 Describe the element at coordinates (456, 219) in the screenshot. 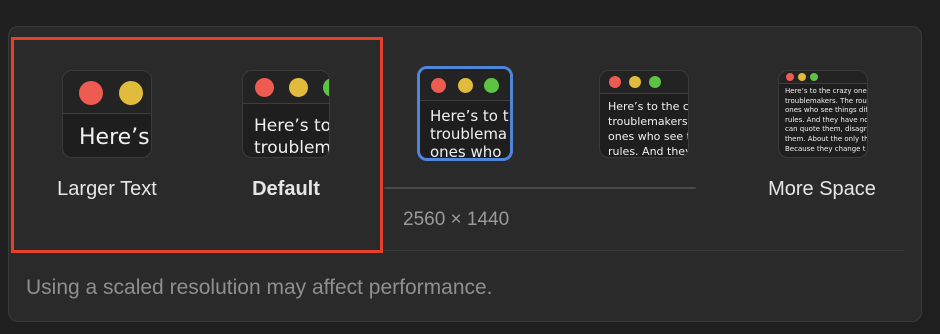

I see `resolution-value: 2560 × 1440` at that location.